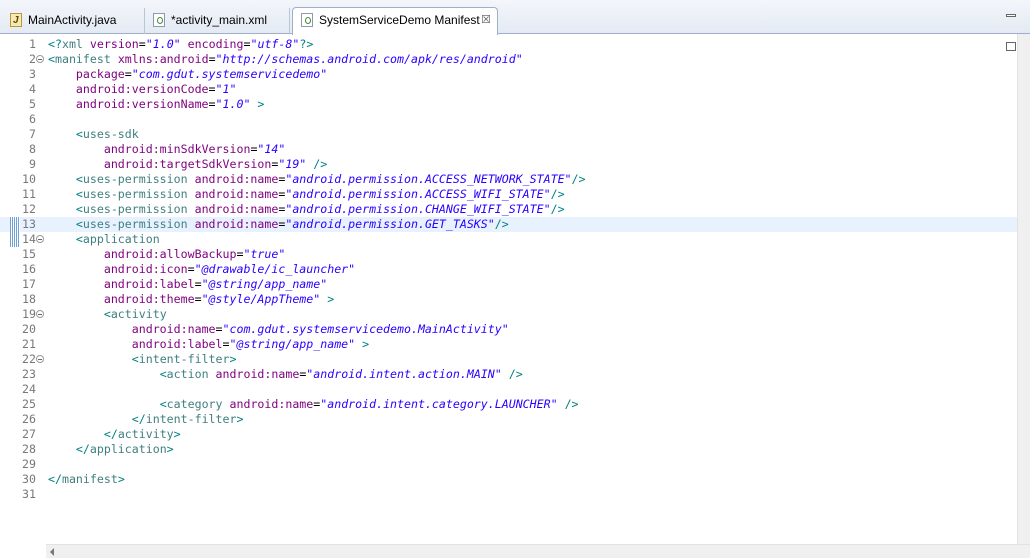 The image size is (1030, 558). I want to click on line-number: 1, so click(32, 44).